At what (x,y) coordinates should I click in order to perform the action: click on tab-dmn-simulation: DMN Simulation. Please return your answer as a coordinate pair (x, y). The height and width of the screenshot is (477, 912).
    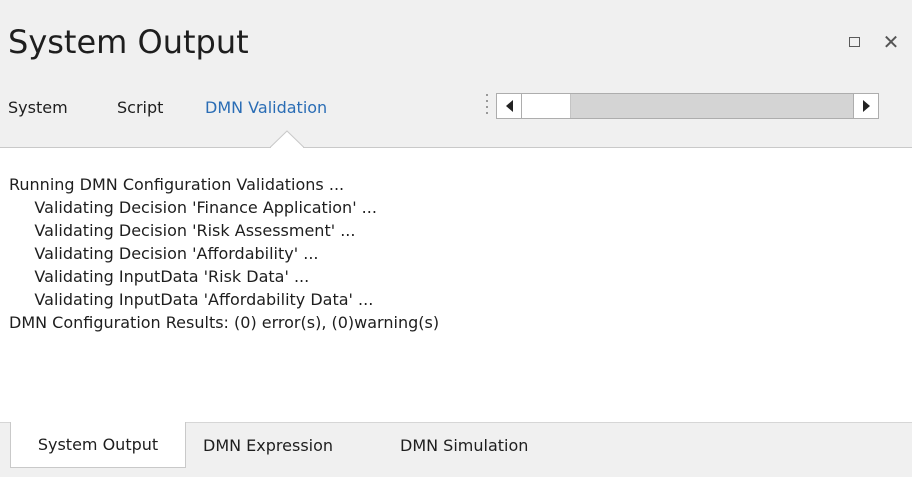
    Looking at the image, I should click on (464, 446).